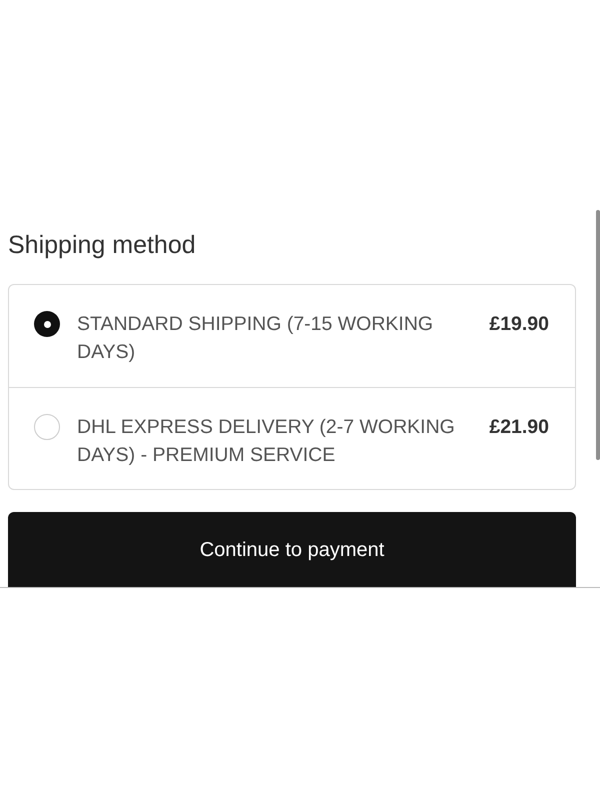 The height and width of the screenshot is (800, 600). Describe the element at coordinates (255, 338) in the screenshot. I see `option-label: STANDARD SHIPPING (7-15 WORKING DAYS)` at that location.